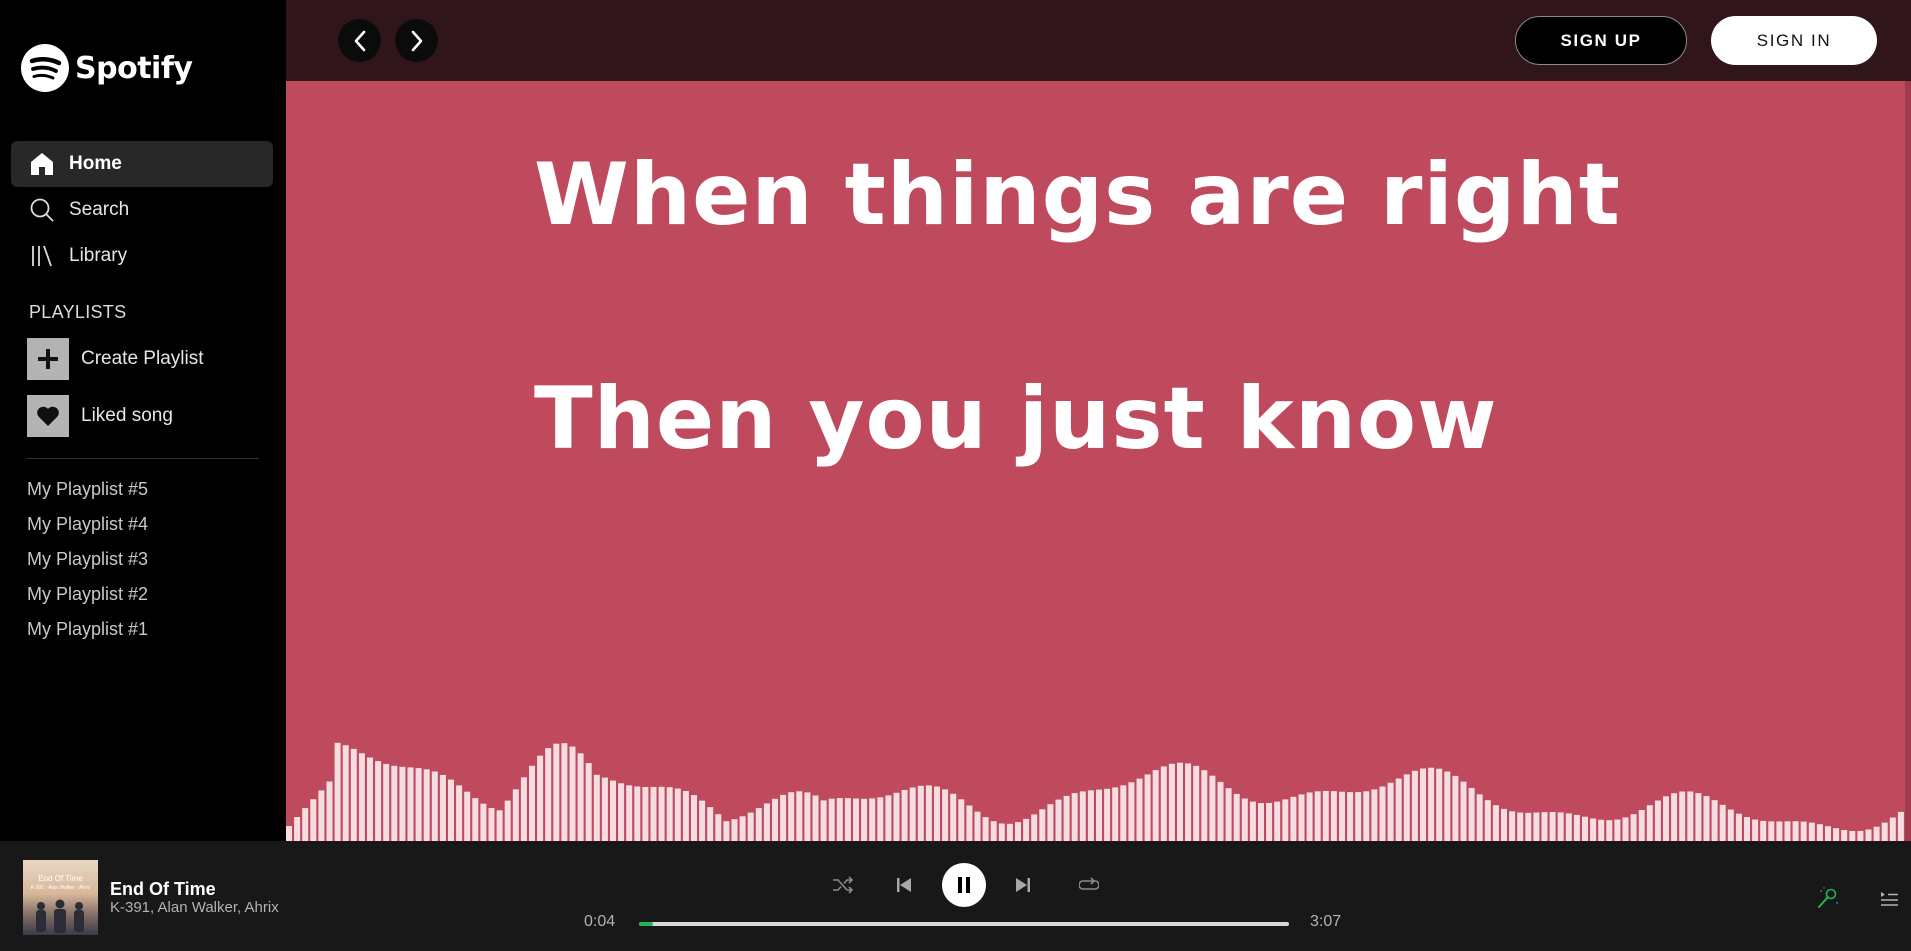  I want to click on top-bar: SIGN UP SIGN IN, so click(1098, 40).